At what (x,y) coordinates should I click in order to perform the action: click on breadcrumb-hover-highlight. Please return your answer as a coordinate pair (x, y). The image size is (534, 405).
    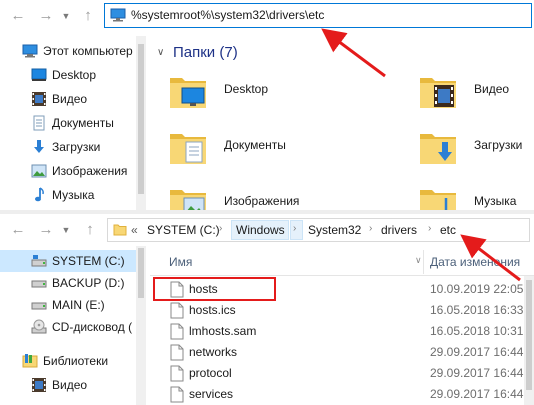
    Looking at the image, I should click on (296, 230).